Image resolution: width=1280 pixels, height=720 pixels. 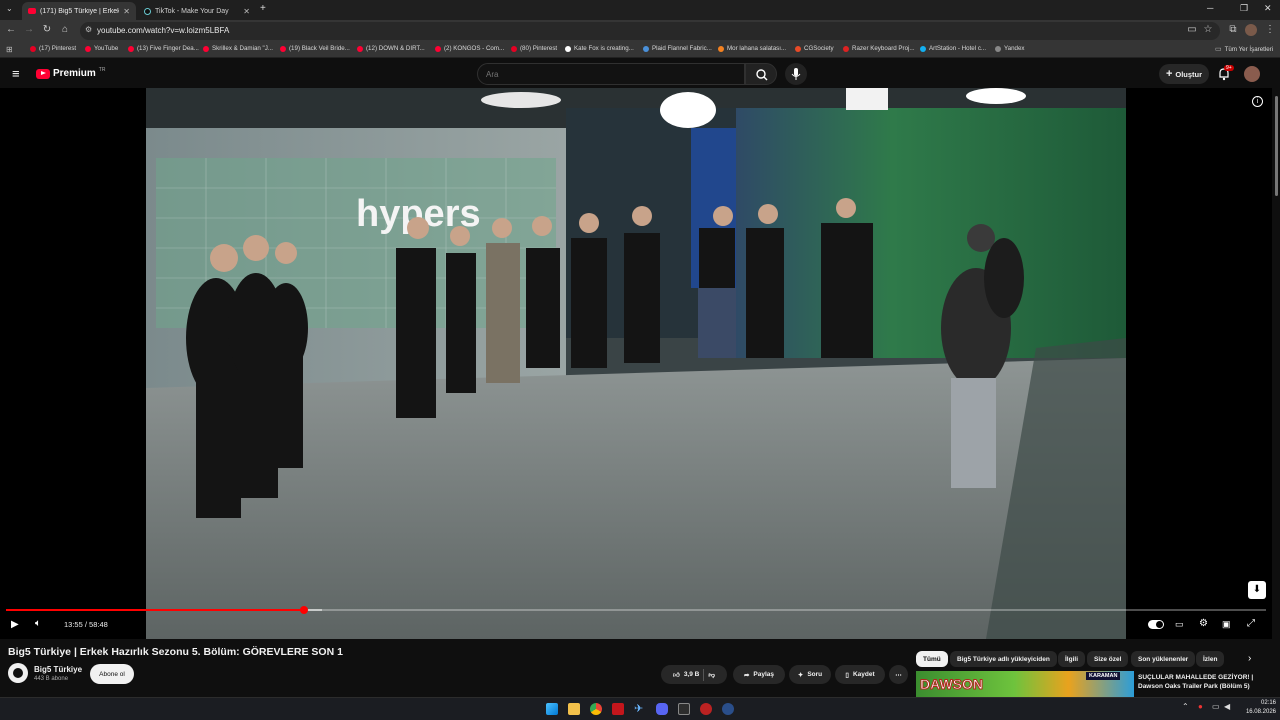 I want to click on filter-chip: Size özel, so click(x=1108, y=659).